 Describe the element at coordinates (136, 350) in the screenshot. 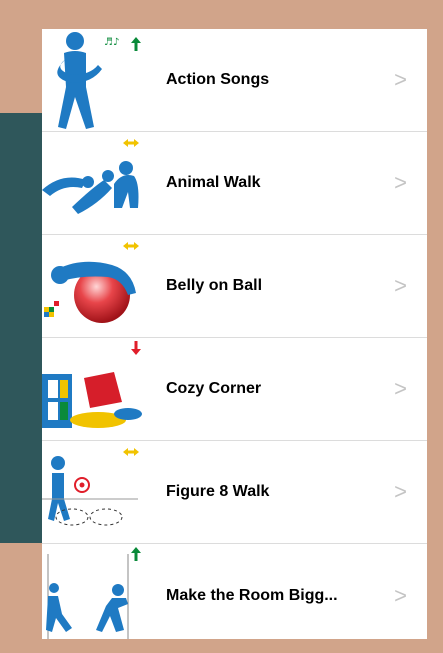

I see `down-arrow-red-icon` at that location.